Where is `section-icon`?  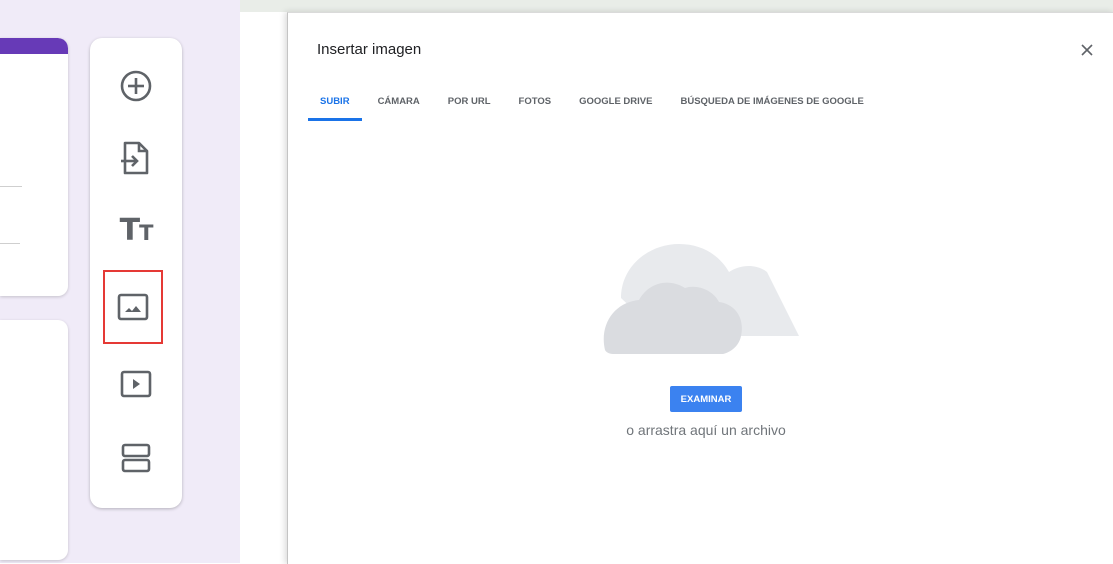 section-icon is located at coordinates (136, 458).